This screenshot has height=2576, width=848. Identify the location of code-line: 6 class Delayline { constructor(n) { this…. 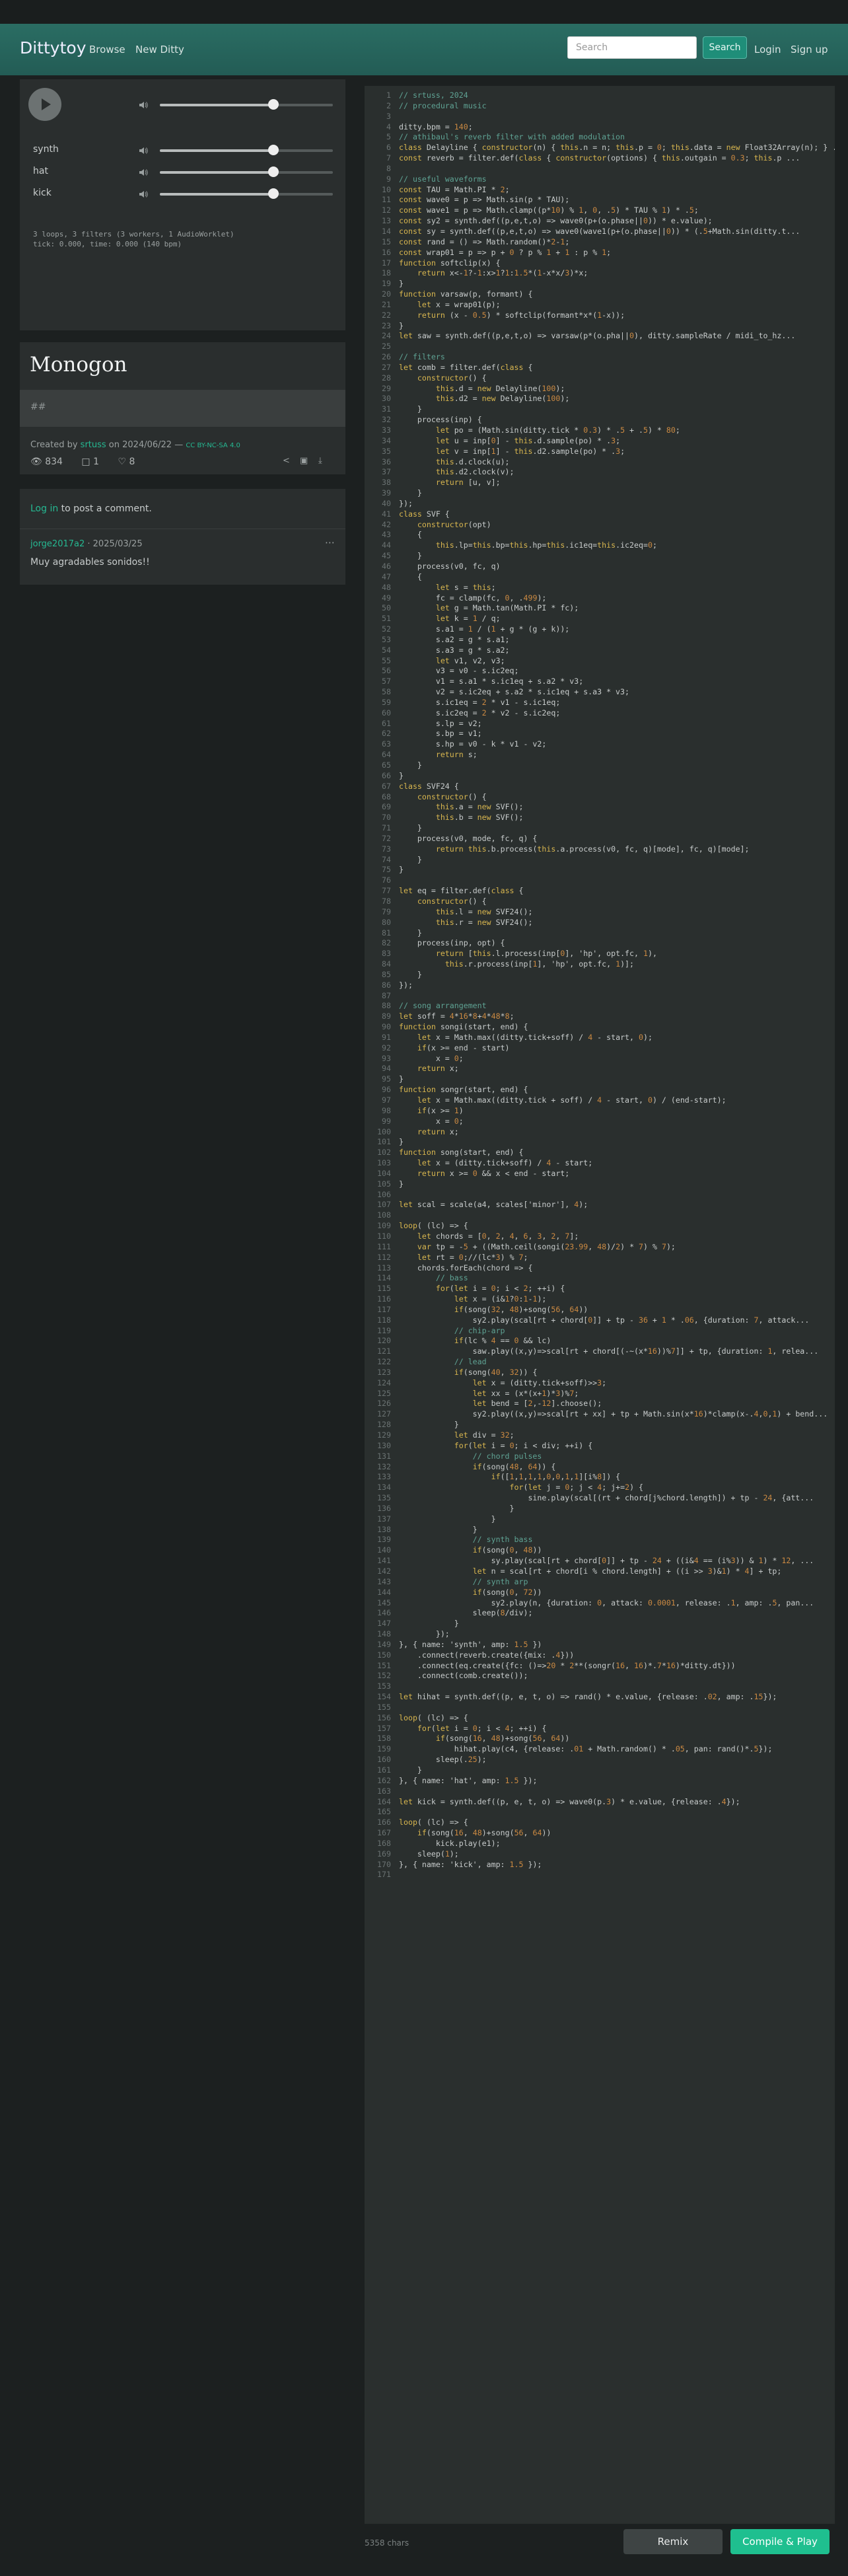
(600, 148).